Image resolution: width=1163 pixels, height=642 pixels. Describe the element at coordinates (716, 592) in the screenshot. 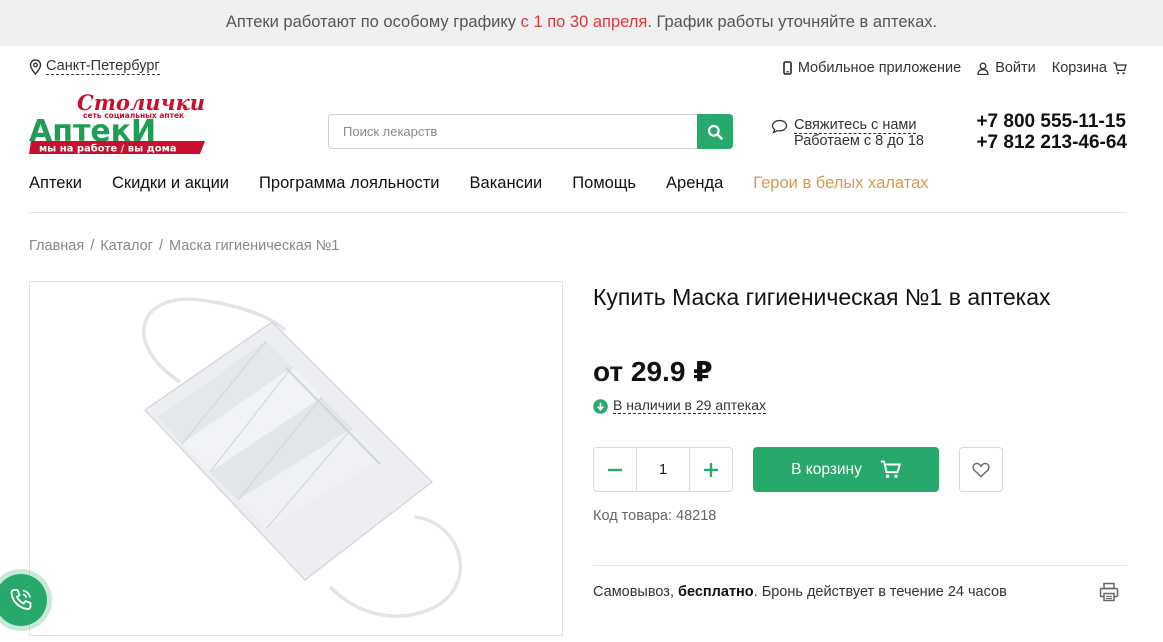

I see `pickup-free: бесплатно` at that location.